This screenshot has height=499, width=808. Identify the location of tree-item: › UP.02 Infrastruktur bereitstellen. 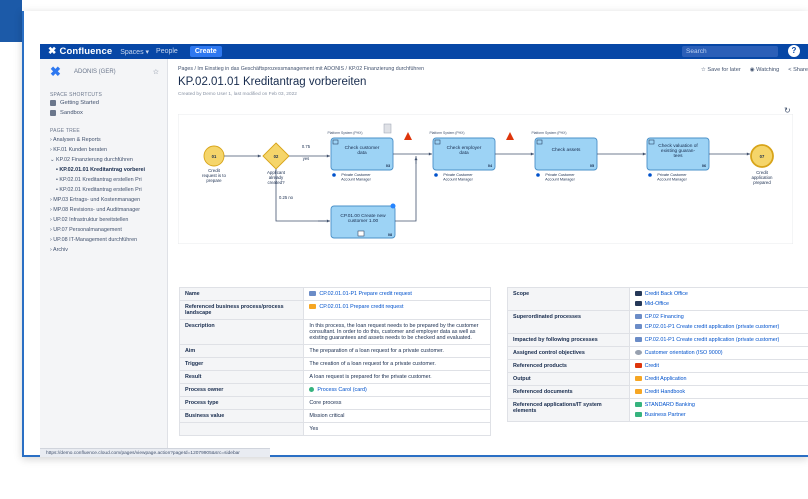
(103, 220).